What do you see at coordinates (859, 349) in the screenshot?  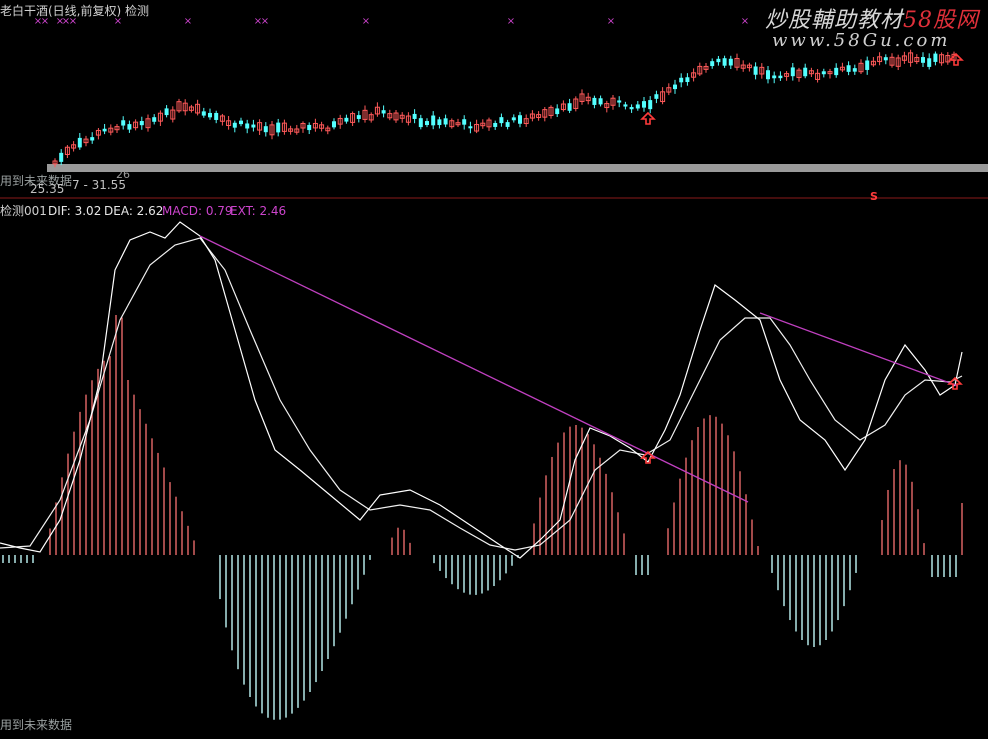 I see `divergence-trend-line` at bounding box center [859, 349].